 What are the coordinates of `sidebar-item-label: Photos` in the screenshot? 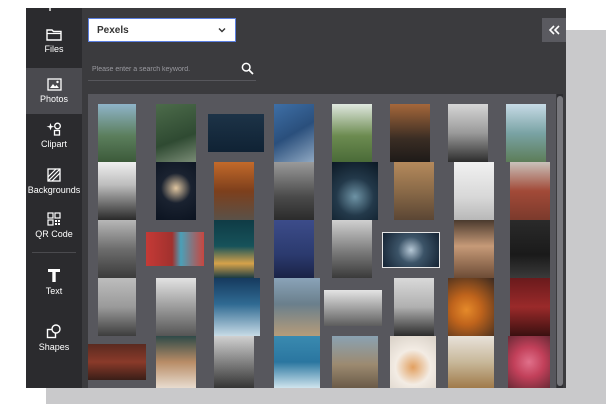 It's located at (54, 99).